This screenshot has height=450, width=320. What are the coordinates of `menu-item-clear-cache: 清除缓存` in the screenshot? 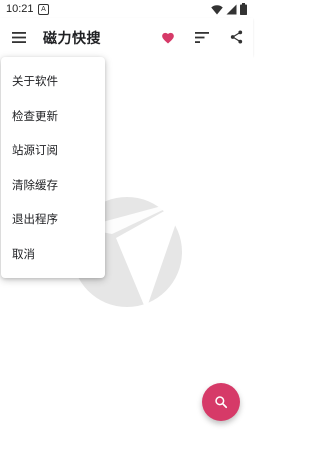 It's located at (53, 185).